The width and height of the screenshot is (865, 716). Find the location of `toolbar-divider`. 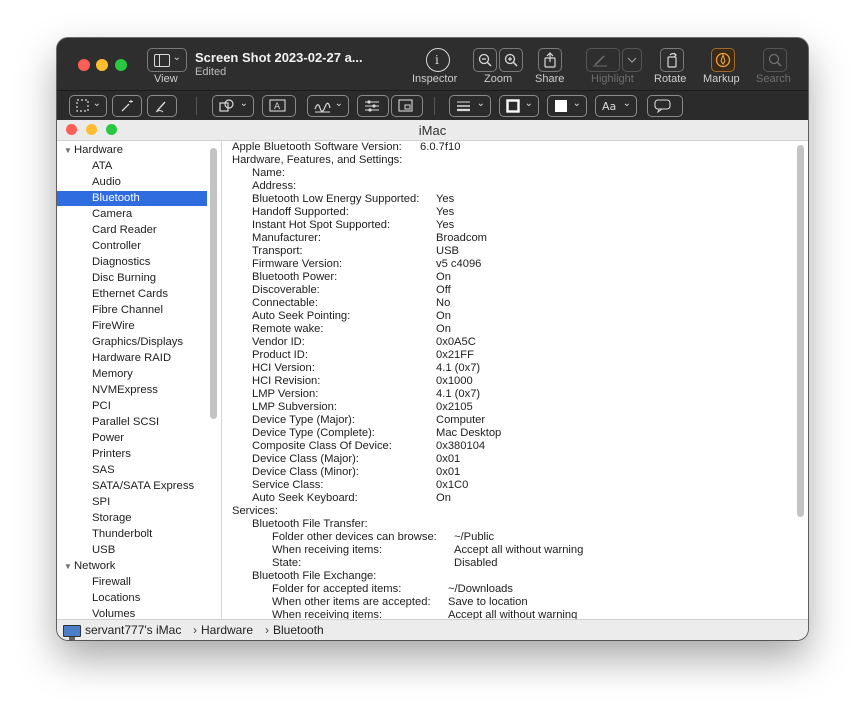

toolbar-divider is located at coordinates (434, 106).